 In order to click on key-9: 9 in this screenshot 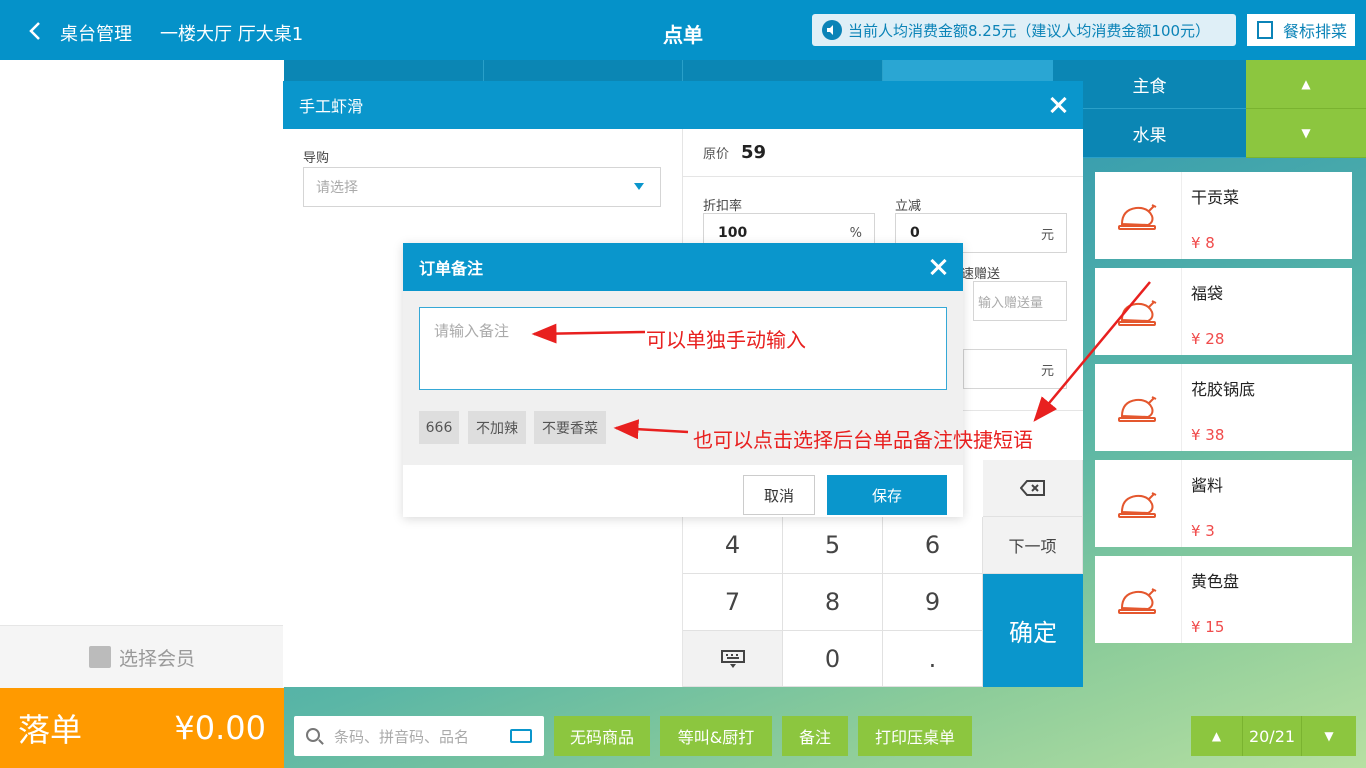, I will do `click(933, 602)`.